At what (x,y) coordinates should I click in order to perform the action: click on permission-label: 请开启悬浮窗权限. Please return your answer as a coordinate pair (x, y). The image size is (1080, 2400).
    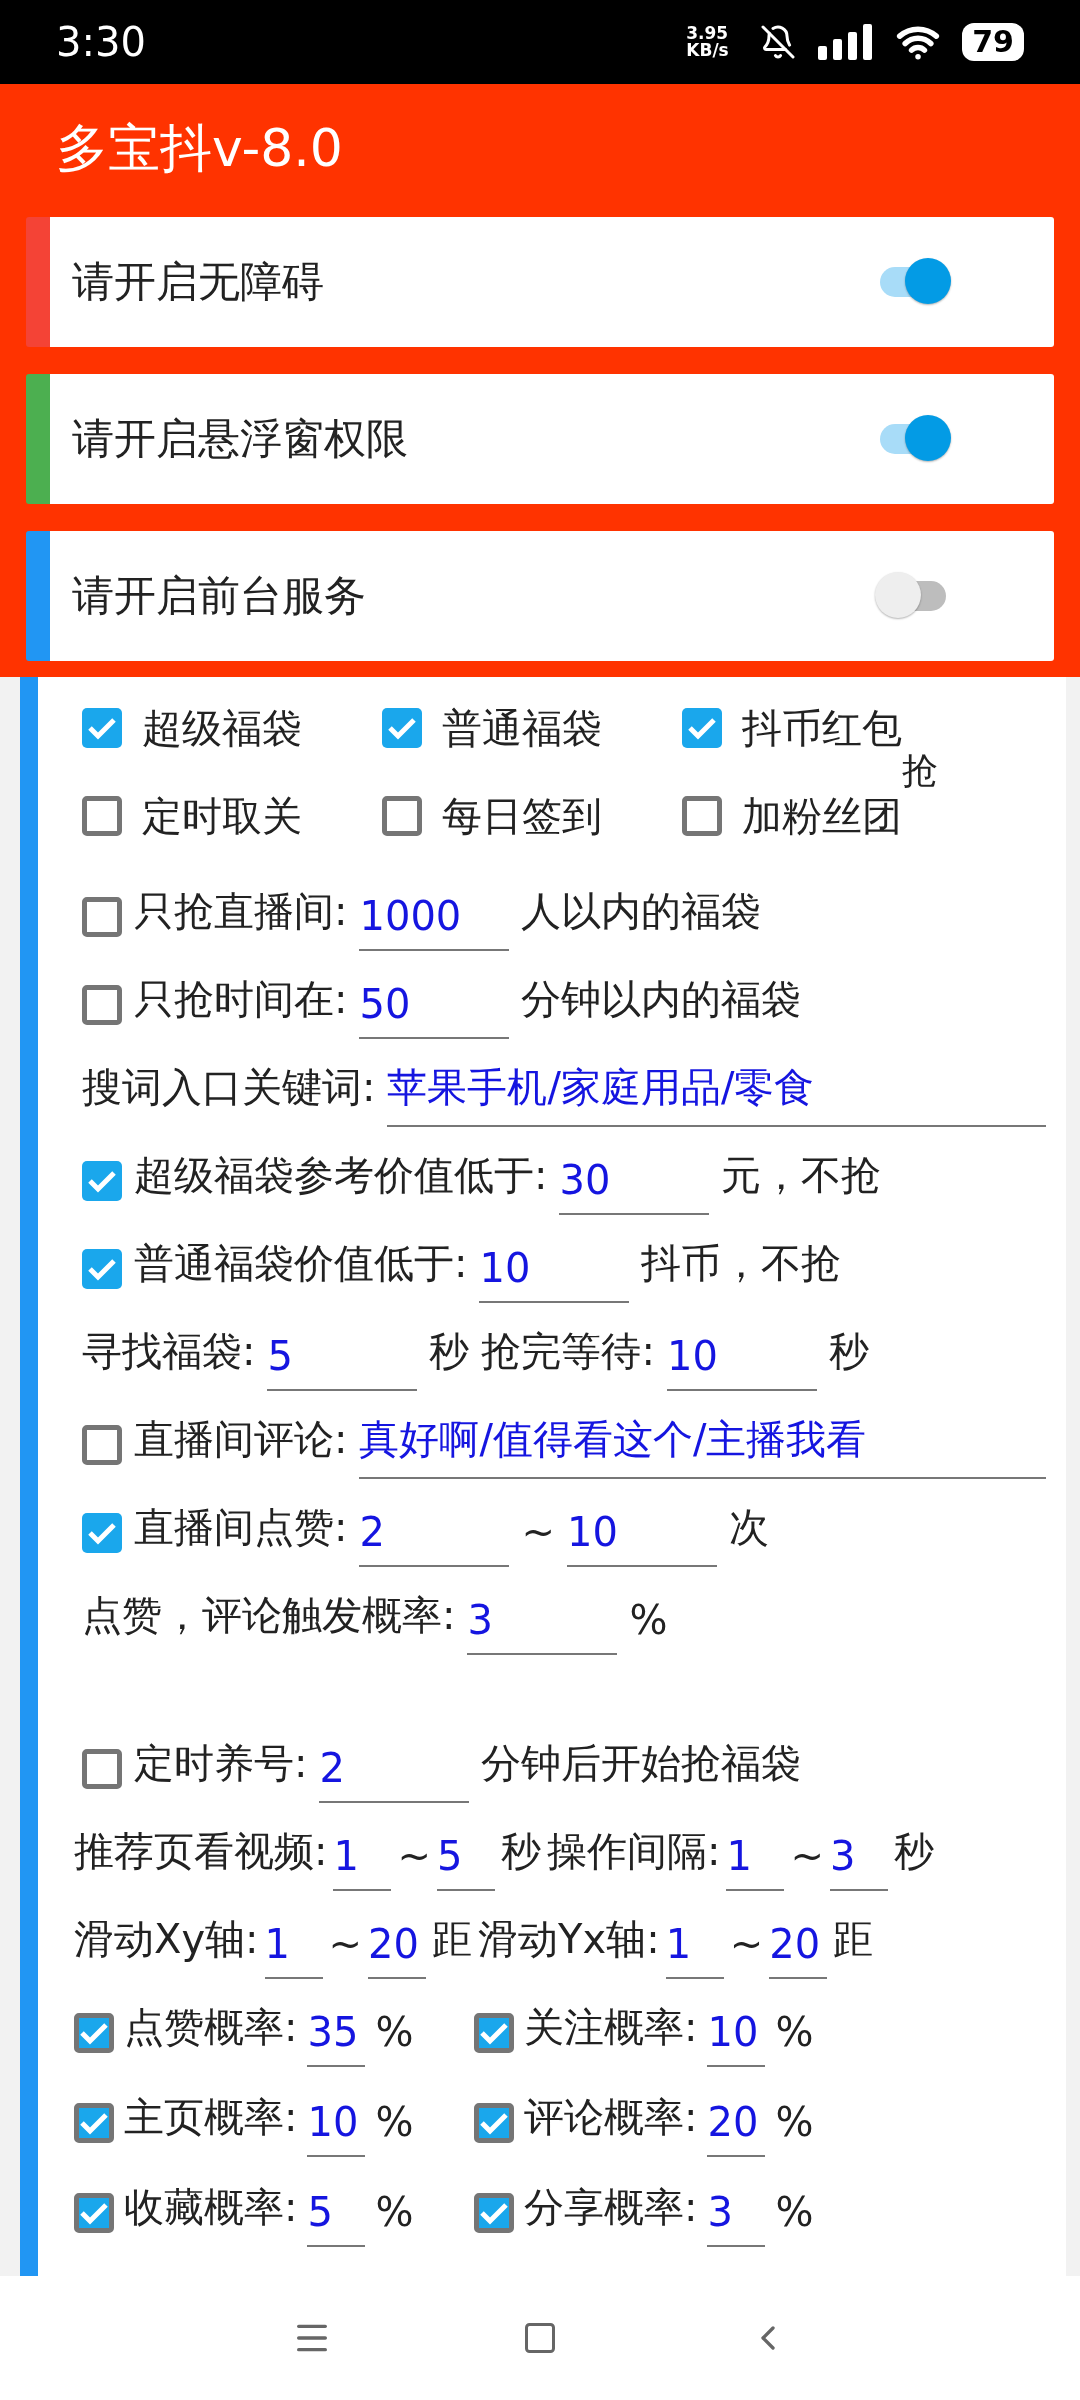
    Looking at the image, I should click on (240, 439).